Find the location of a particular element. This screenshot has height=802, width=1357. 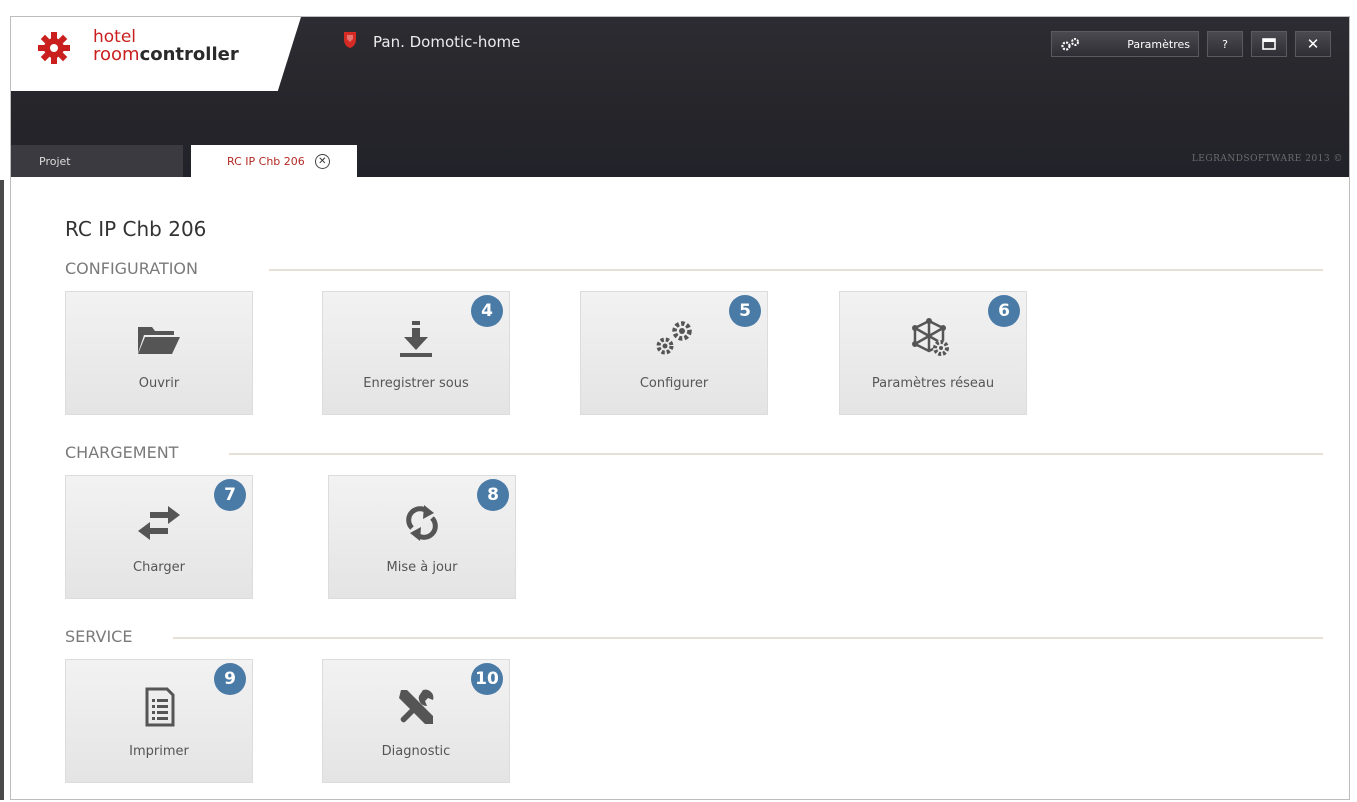

update-button-label: Mise à jour is located at coordinates (422, 567).